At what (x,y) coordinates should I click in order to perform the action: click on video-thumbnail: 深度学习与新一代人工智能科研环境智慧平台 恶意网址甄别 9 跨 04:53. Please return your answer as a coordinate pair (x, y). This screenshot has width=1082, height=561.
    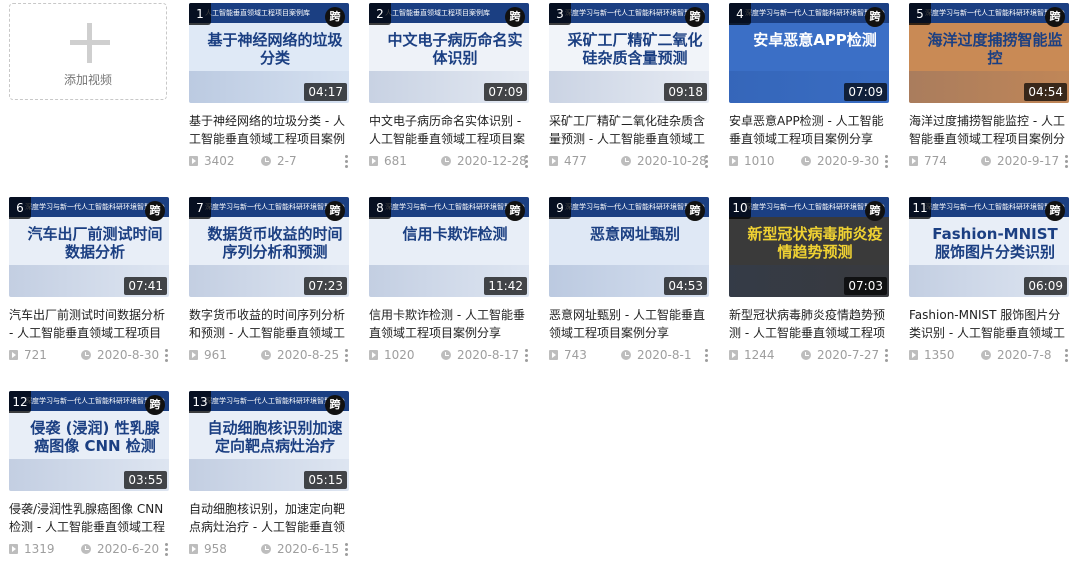
    Looking at the image, I should click on (629, 247).